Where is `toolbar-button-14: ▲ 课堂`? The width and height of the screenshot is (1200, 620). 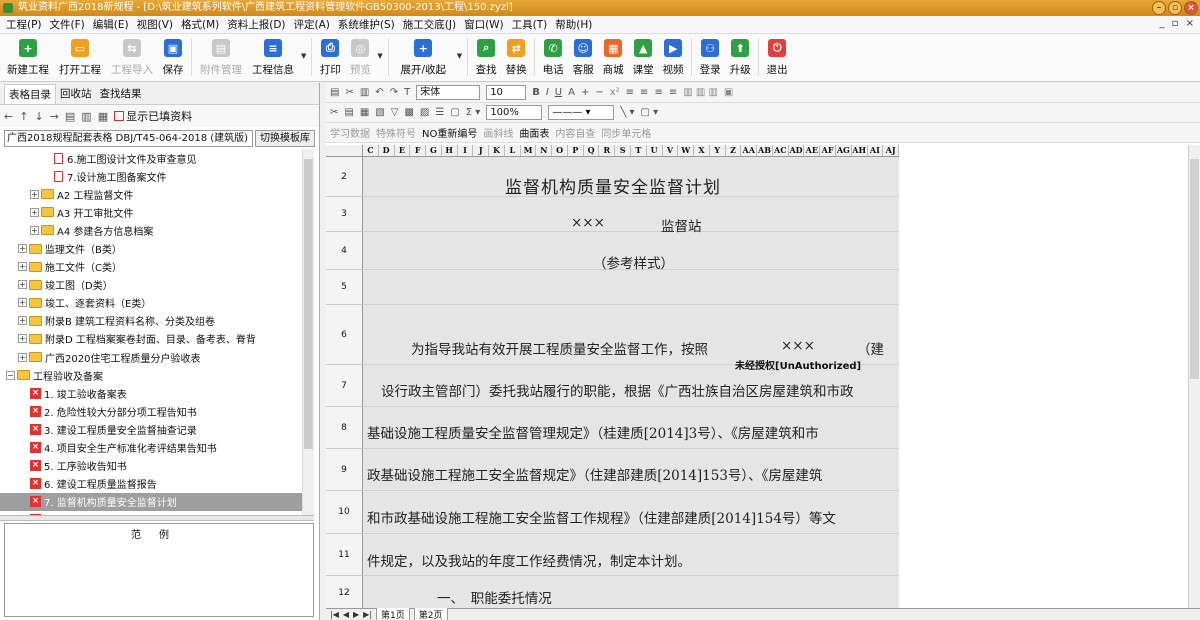 toolbar-button-14: ▲ 课堂 is located at coordinates (643, 57).